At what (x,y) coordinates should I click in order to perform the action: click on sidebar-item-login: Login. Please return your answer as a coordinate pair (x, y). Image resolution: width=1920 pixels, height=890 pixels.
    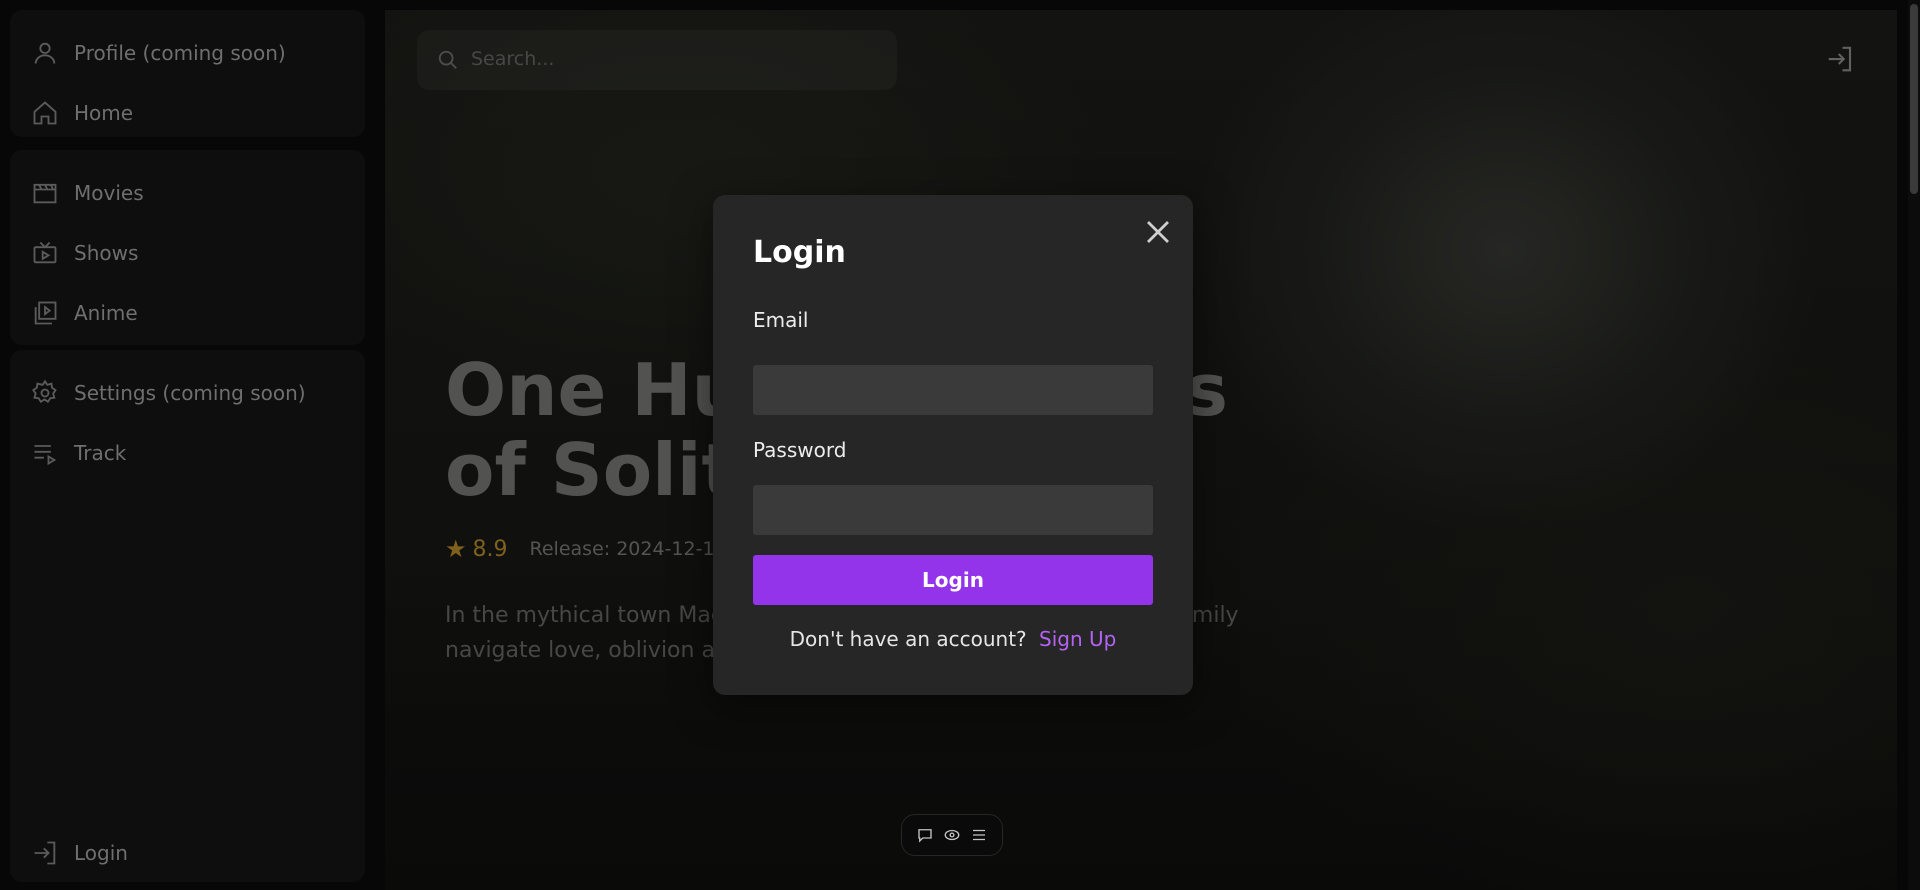
    Looking at the image, I should click on (180, 853).